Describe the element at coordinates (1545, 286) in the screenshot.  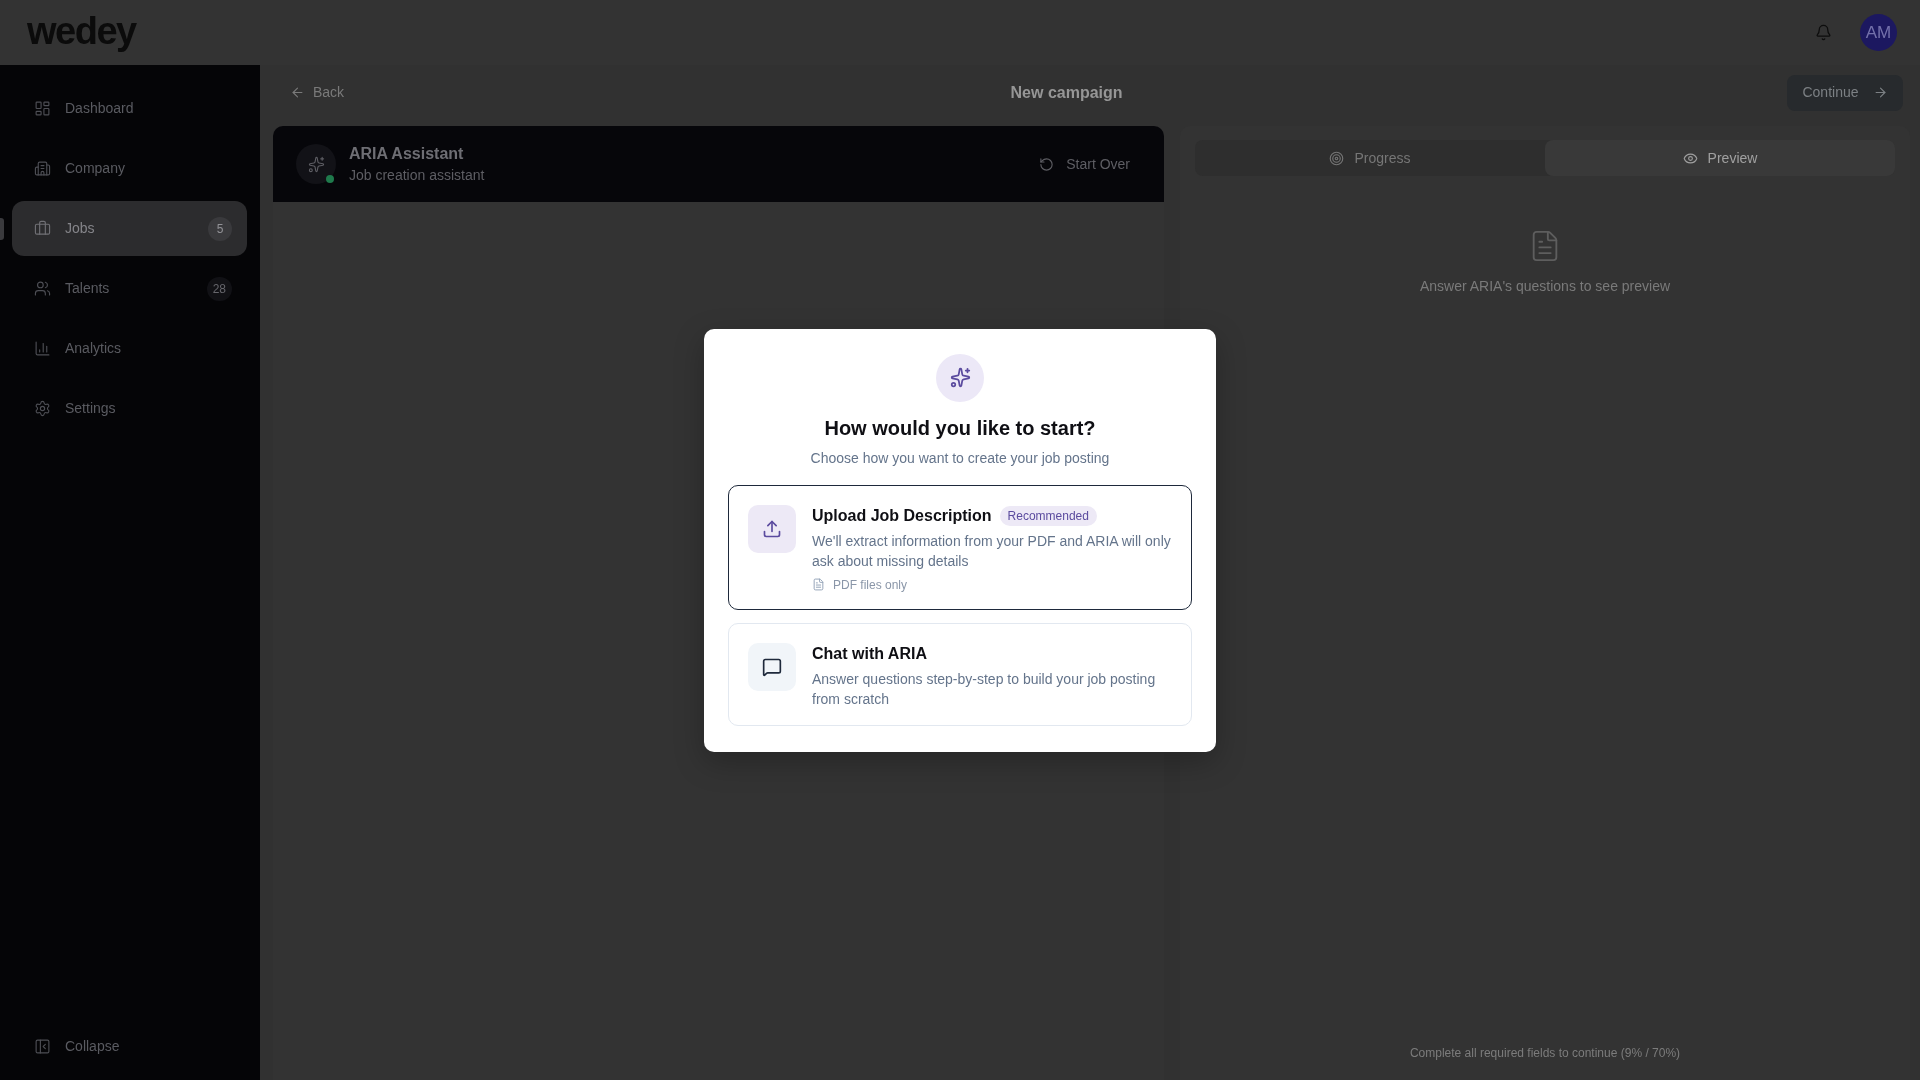
I see `empty-preview-message: Answer ARIA's questions to see preview` at that location.